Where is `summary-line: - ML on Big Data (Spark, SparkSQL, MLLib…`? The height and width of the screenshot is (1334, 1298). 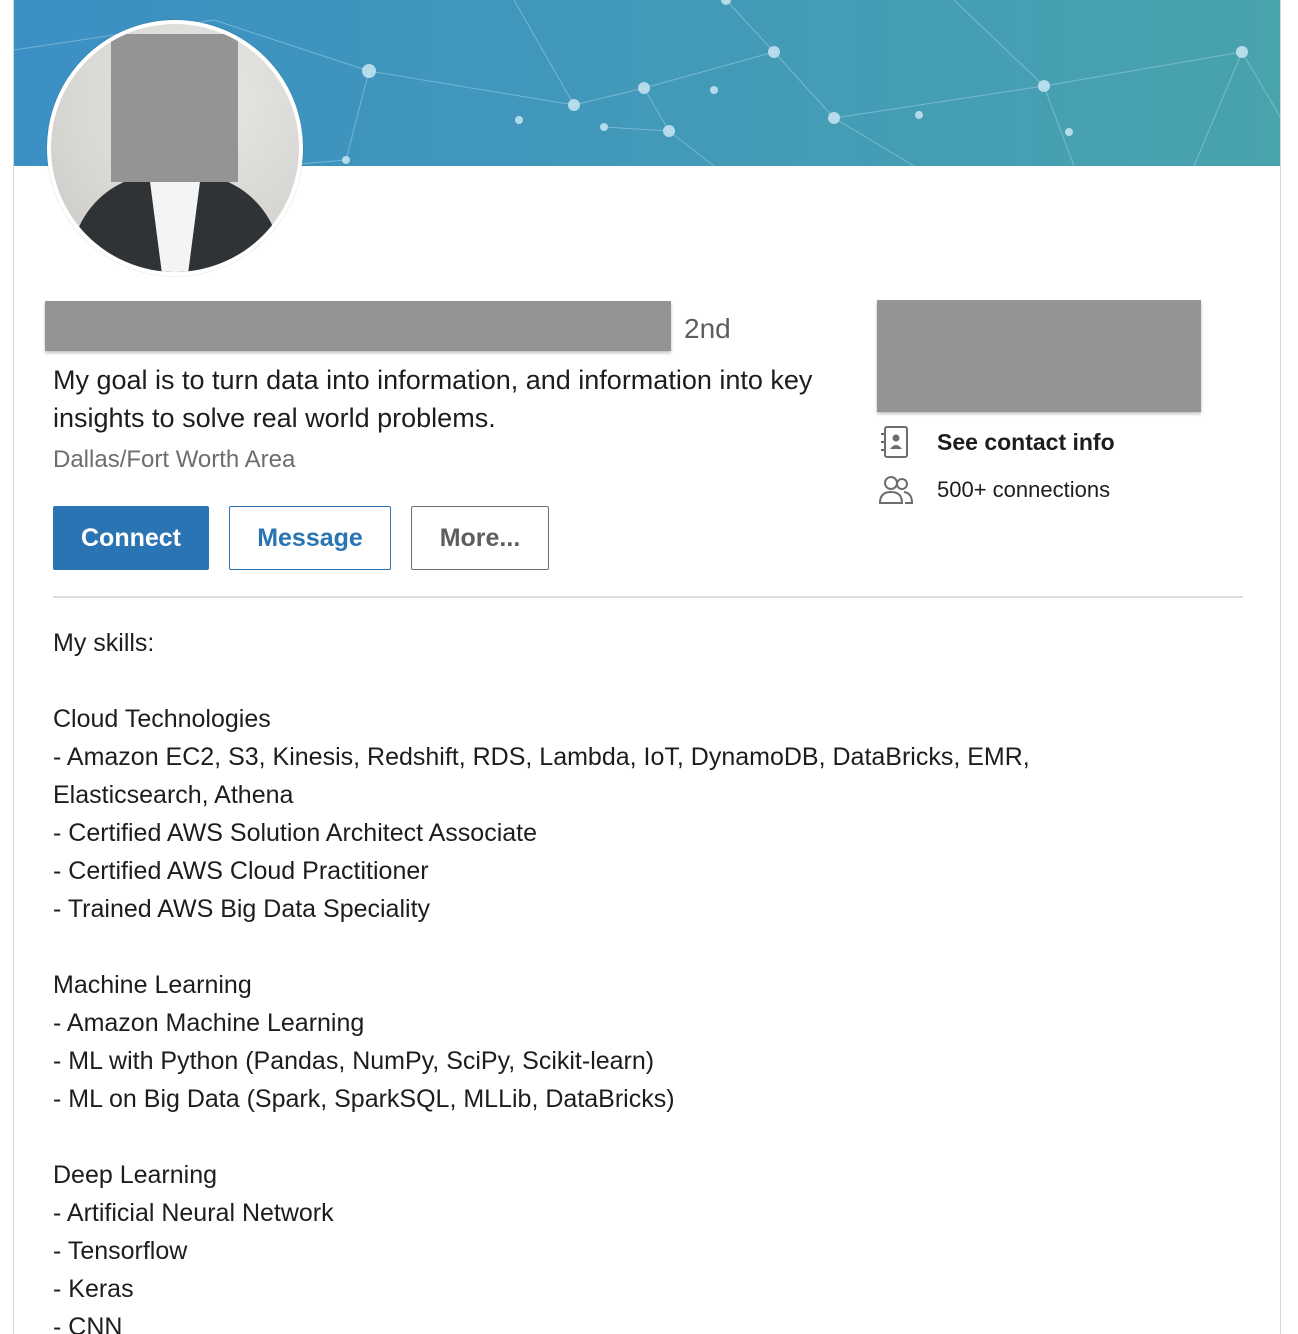 summary-line: - ML on Big Data (Spark, SparkSQL, MLLib… is located at coordinates (364, 1099).